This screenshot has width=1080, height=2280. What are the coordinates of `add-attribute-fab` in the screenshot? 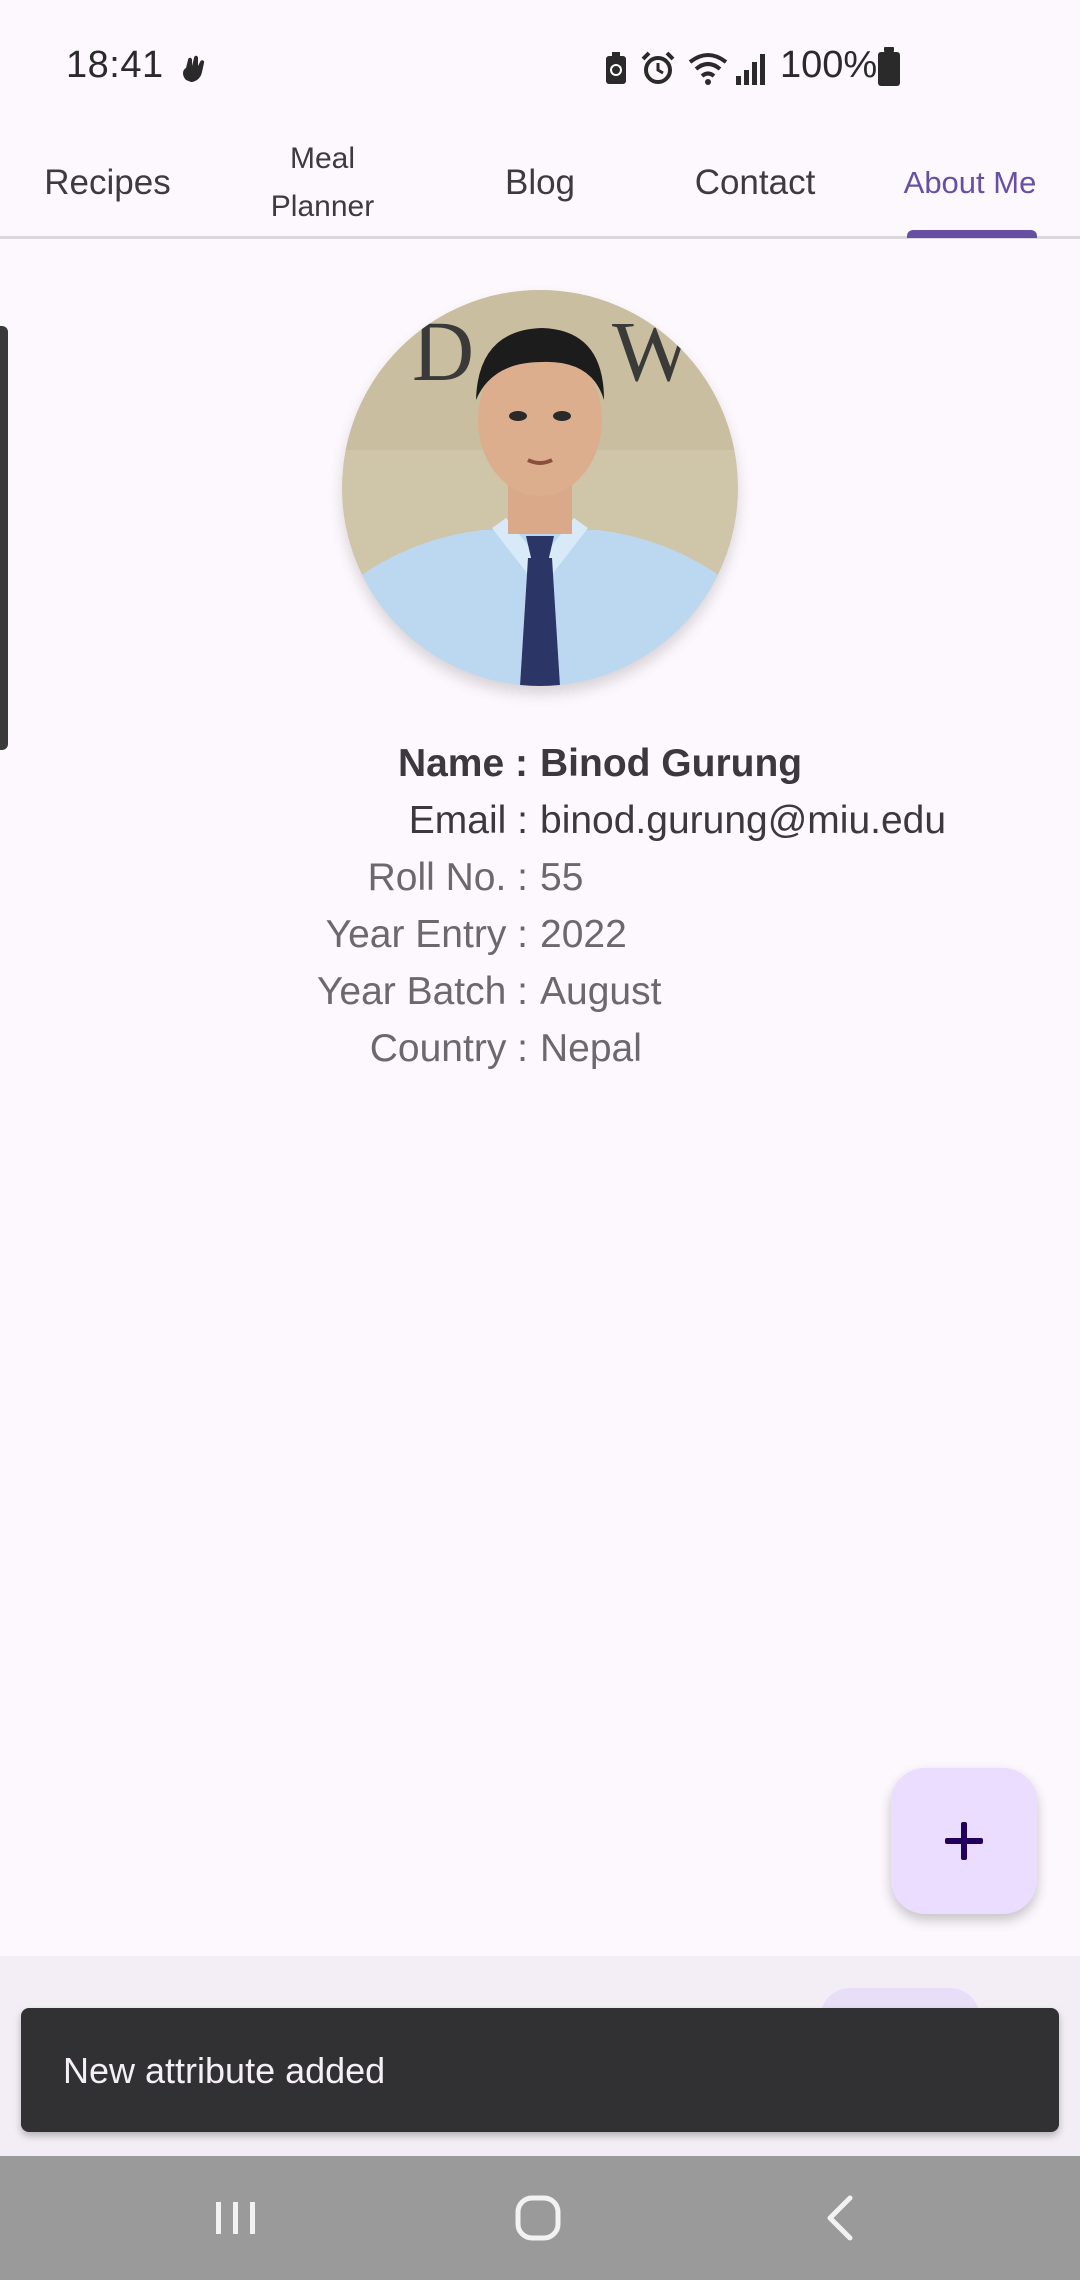 It's located at (964, 1841).